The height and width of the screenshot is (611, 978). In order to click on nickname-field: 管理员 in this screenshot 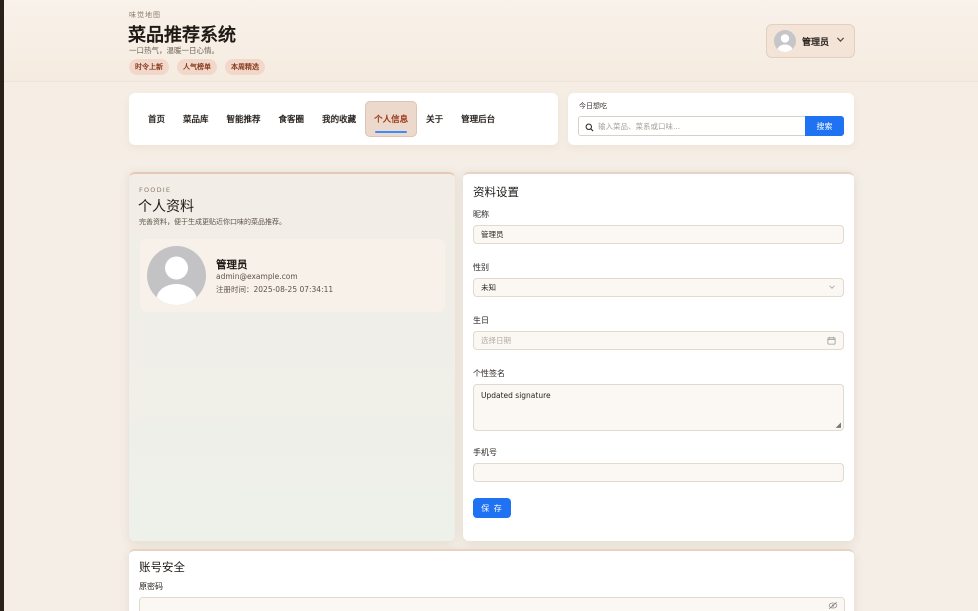, I will do `click(658, 234)`.